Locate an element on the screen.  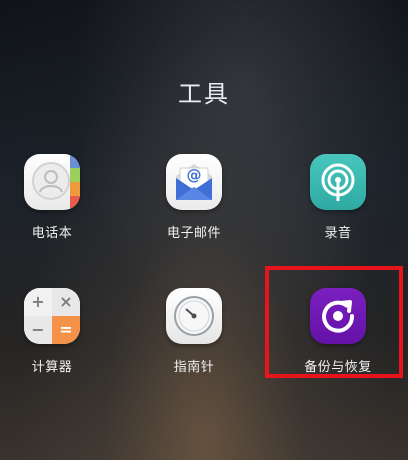
calculator-icon: + × − = is located at coordinates (52, 316).